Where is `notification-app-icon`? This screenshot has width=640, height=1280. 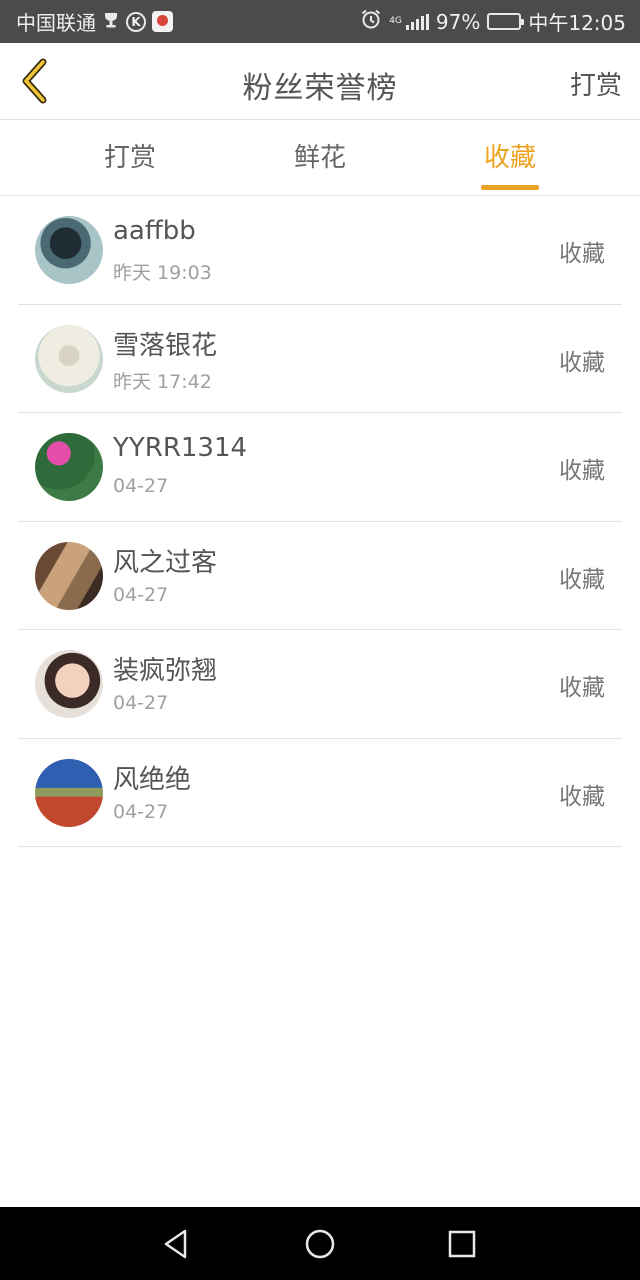
notification-app-icon is located at coordinates (162, 21).